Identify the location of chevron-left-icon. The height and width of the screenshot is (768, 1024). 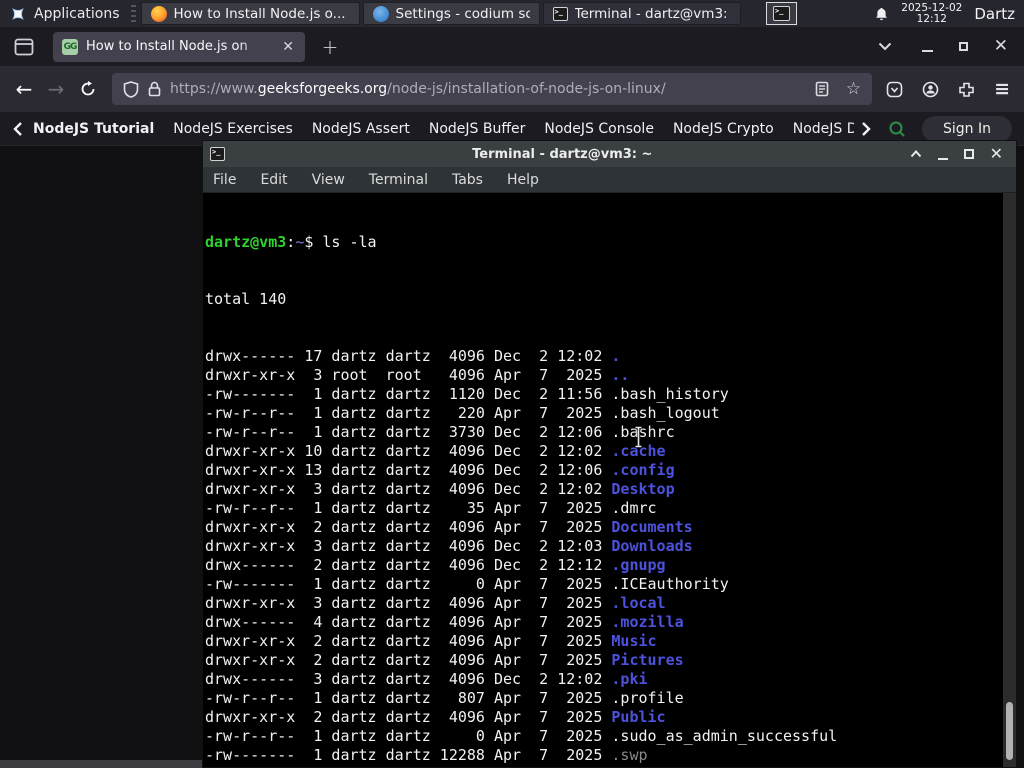
(18, 129).